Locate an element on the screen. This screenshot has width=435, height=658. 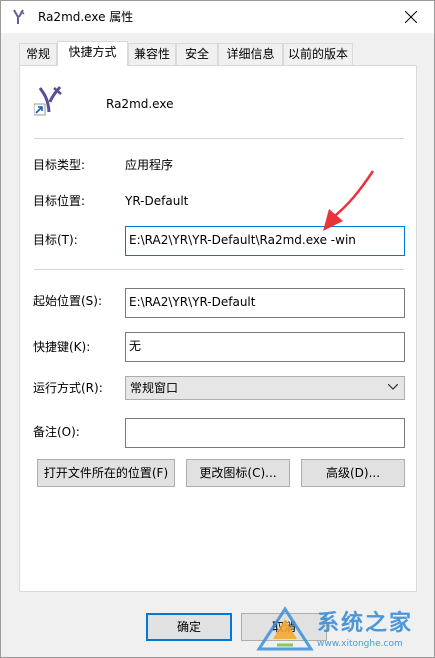
tab-previous-versions: 以前的版本 is located at coordinates (318, 54).